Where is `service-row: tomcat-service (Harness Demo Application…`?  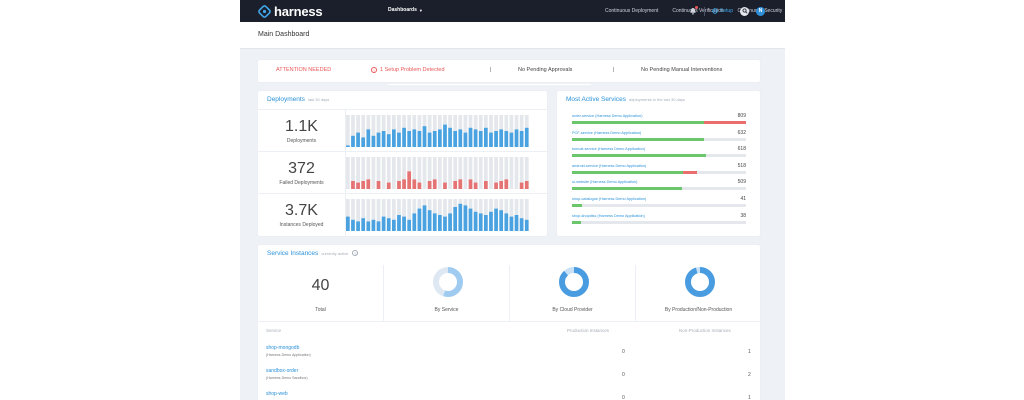 service-row: tomcat-service (Harness Demo Application… is located at coordinates (659, 154).